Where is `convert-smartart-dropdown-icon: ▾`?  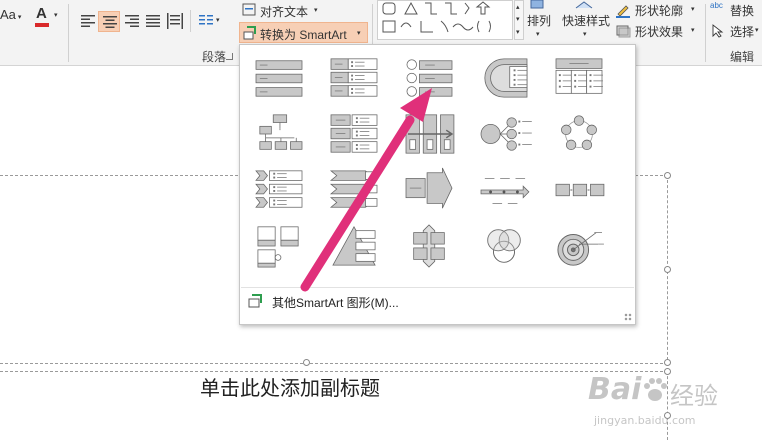 convert-smartart-dropdown-icon: ▾ is located at coordinates (359, 33).